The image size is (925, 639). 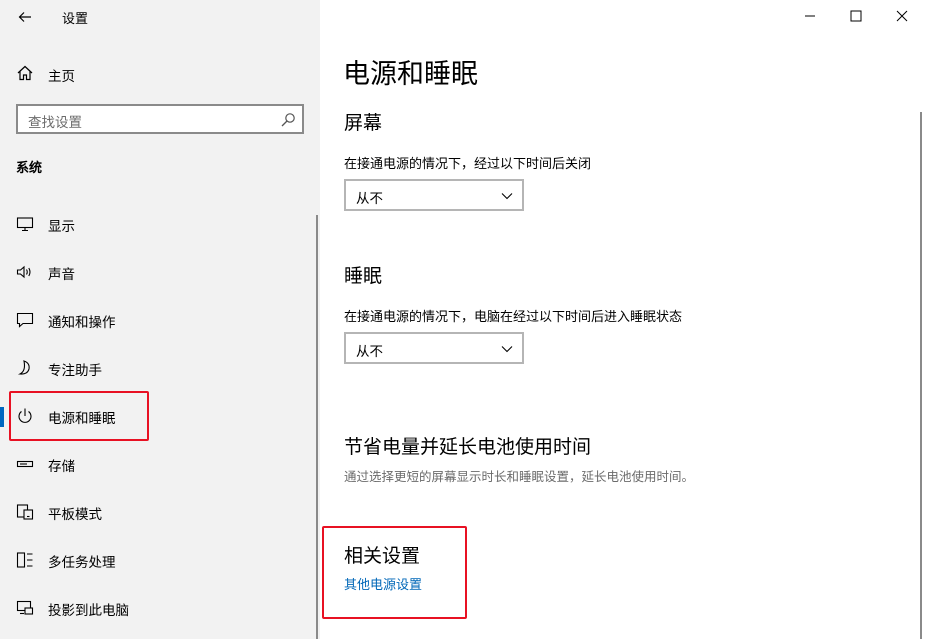 I want to click on main-scrollbar, so click(x=921, y=375).